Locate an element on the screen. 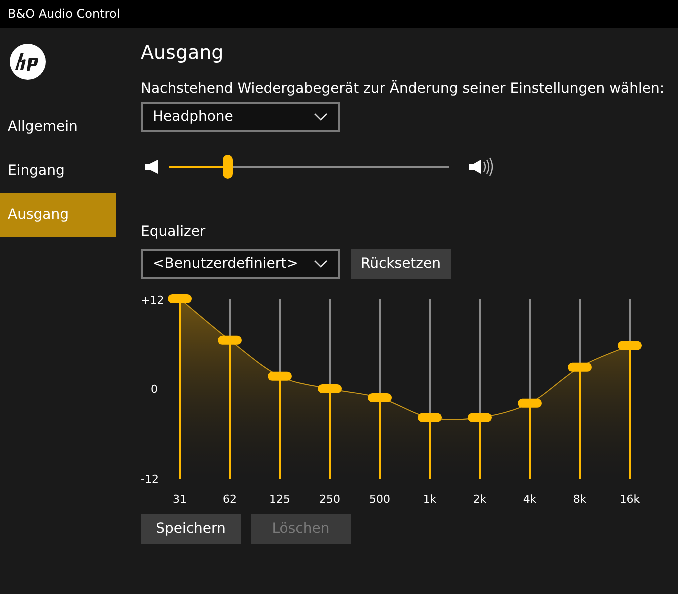 This screenshot has width=678, height=594. frequency-label: 500 is located at coordinates (380, 499).